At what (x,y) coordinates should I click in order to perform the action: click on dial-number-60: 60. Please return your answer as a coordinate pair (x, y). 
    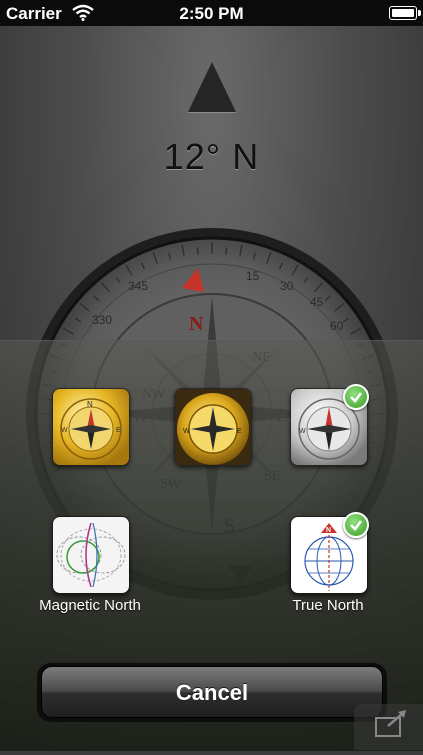
    Looking at the image, I should click on (337, 326).